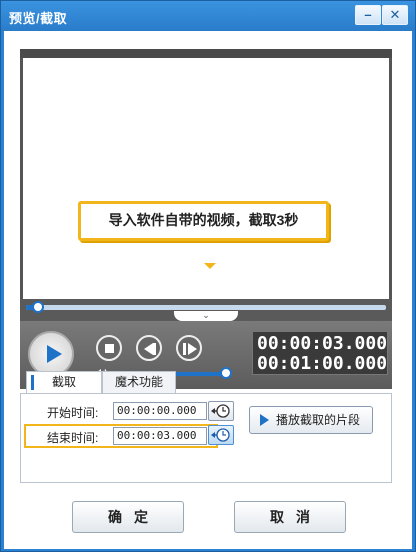 Image resolution: width=416 pixels, height=552 pixels. Describe the element at coordinates (368, 15) in the screenshot. I see `minimize-button: –` at that location.